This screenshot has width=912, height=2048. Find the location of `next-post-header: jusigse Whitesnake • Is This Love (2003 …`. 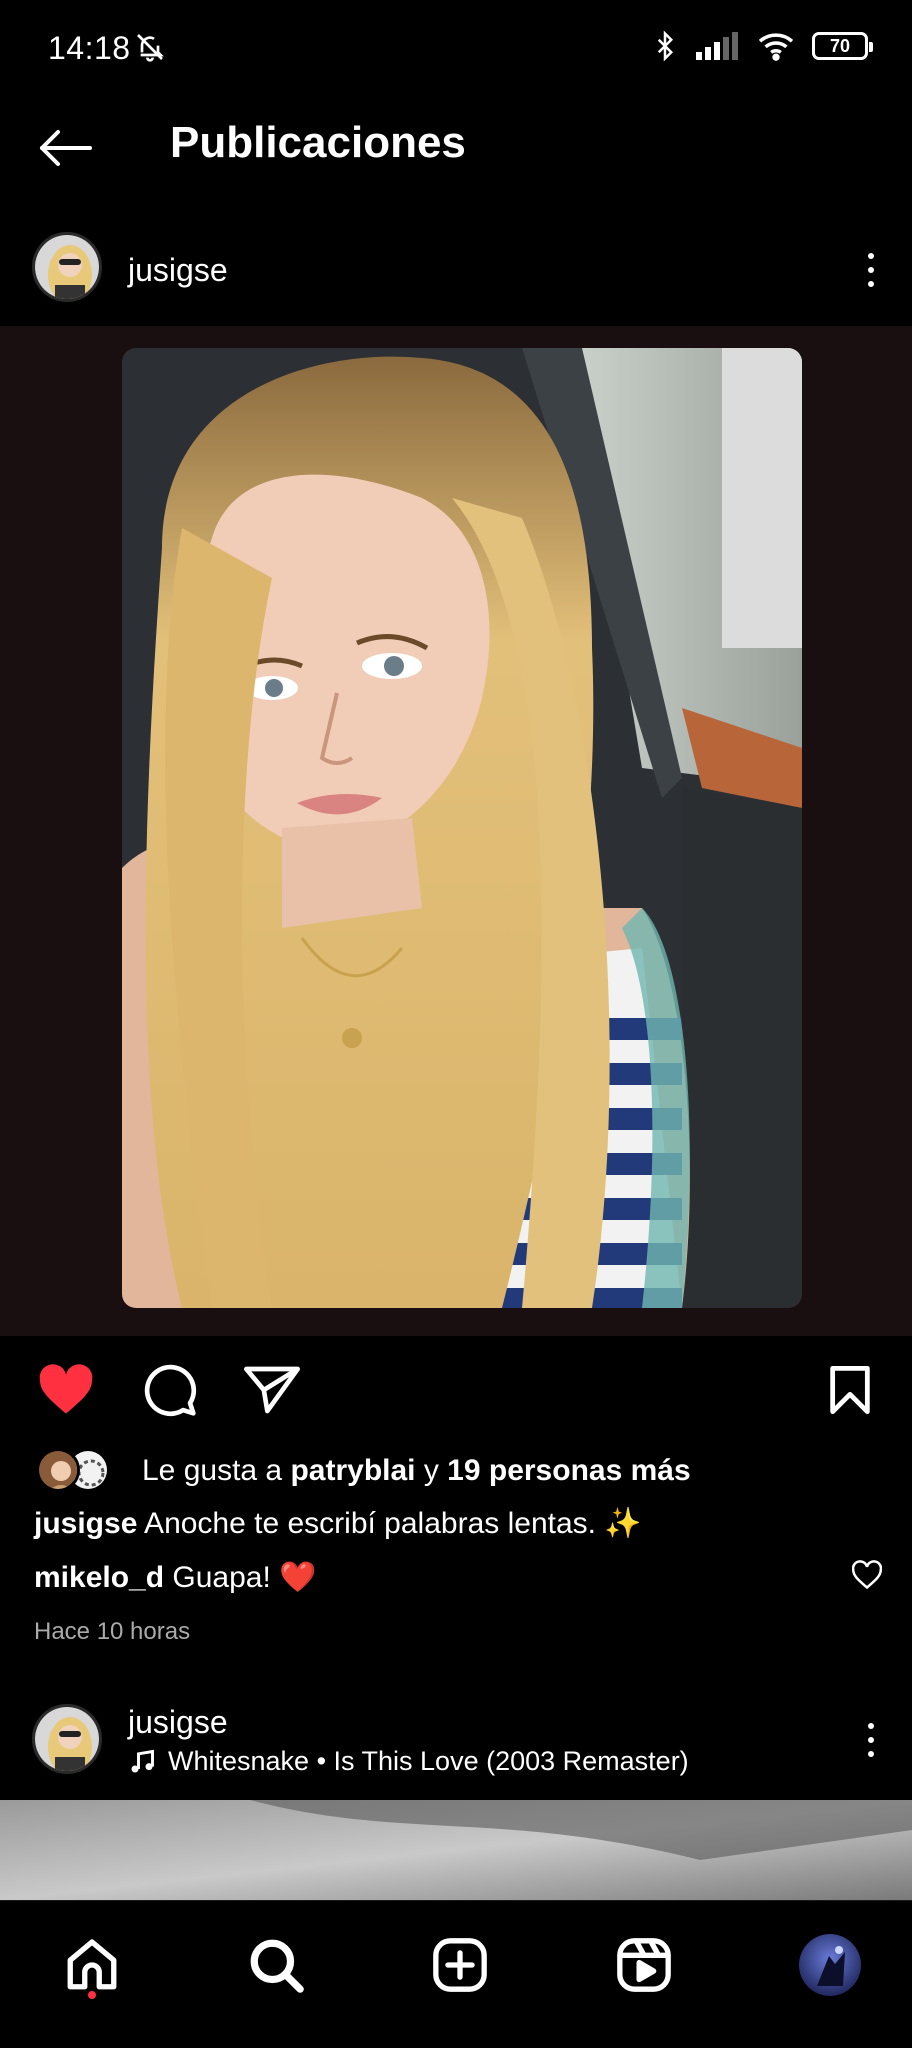

next-post-header: jusigse Whitesnake • Is This Love (2003 … is located at coordinates (456, 1741).